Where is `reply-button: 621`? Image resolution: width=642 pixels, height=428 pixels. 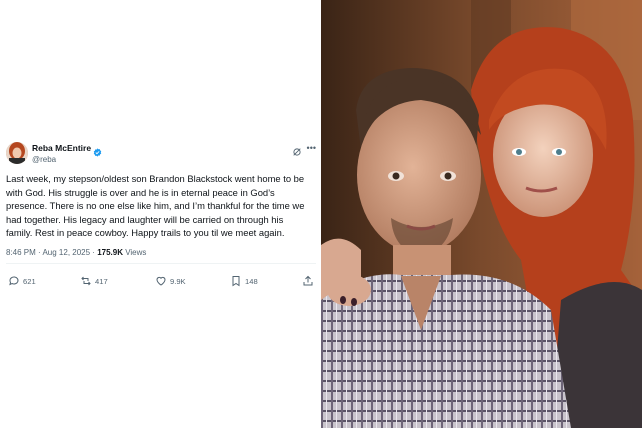
reply-button: 621 is located at coordinates (22, 281).